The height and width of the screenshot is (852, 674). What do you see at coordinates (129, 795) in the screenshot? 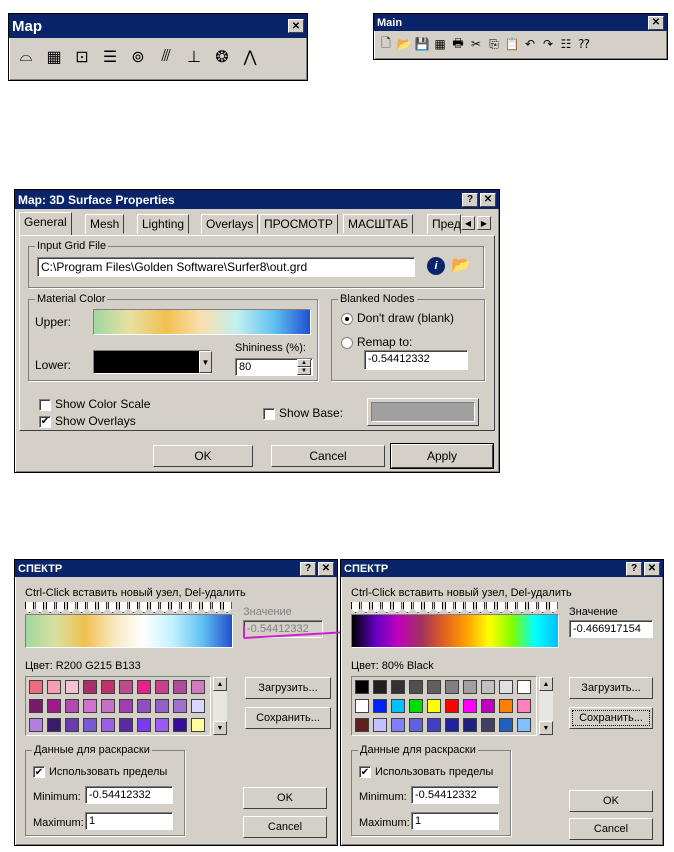
I see `minimum-field: -0.54412332` at bounding box center [129, 795].